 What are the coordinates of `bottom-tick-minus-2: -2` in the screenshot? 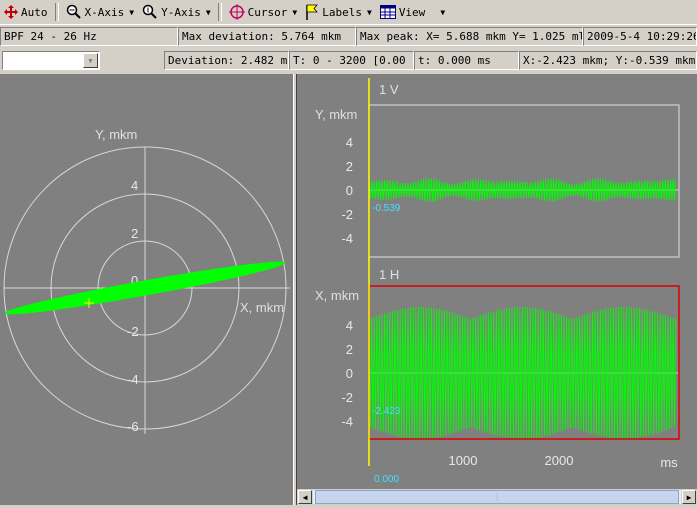 It's located at (347, 397).